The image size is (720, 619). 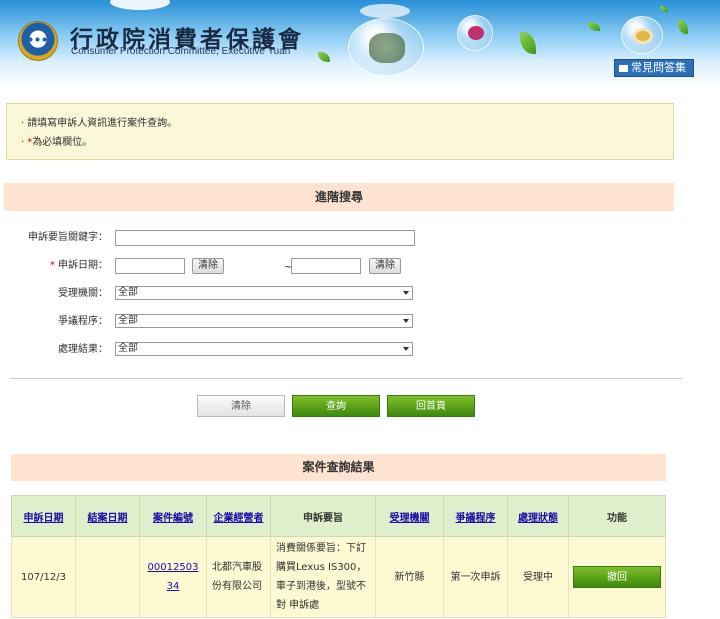 What do you see at coordinates (623, 68) in the screenshot?
I see `chat-icon` at bounding box center [623, 68].